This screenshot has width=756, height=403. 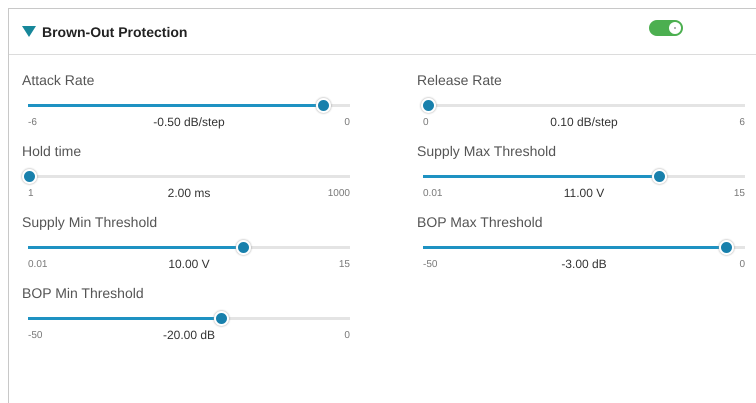 What do you see at coordinates (189, 264) in the screenshot?
I see `slider-value: 10.00 V` at bounding box center [189, 264].